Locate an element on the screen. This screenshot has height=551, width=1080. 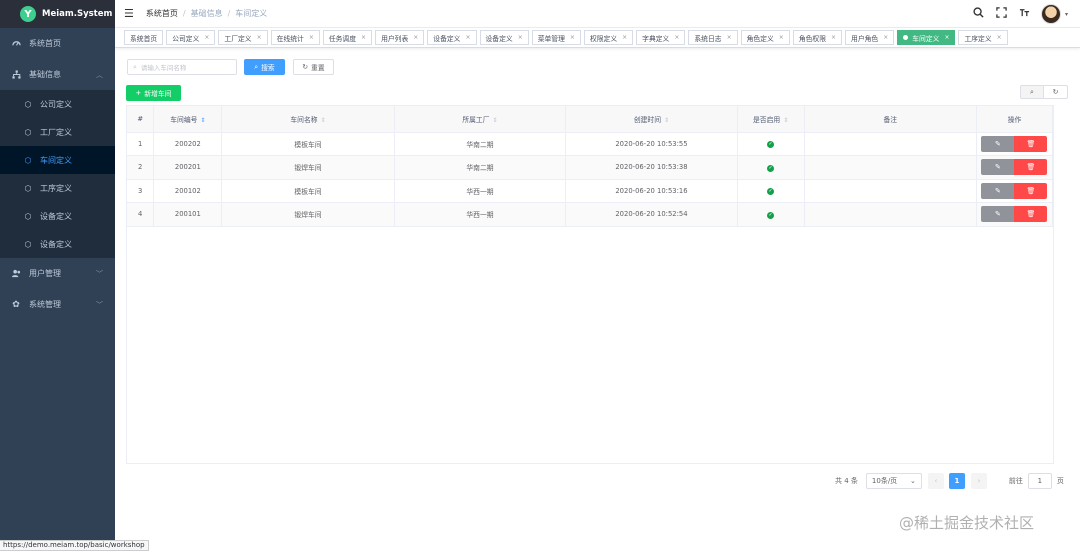
sidebar-sub-item-equipment-2: ⬡ 设备定义 is located at coordinates (57, 244).